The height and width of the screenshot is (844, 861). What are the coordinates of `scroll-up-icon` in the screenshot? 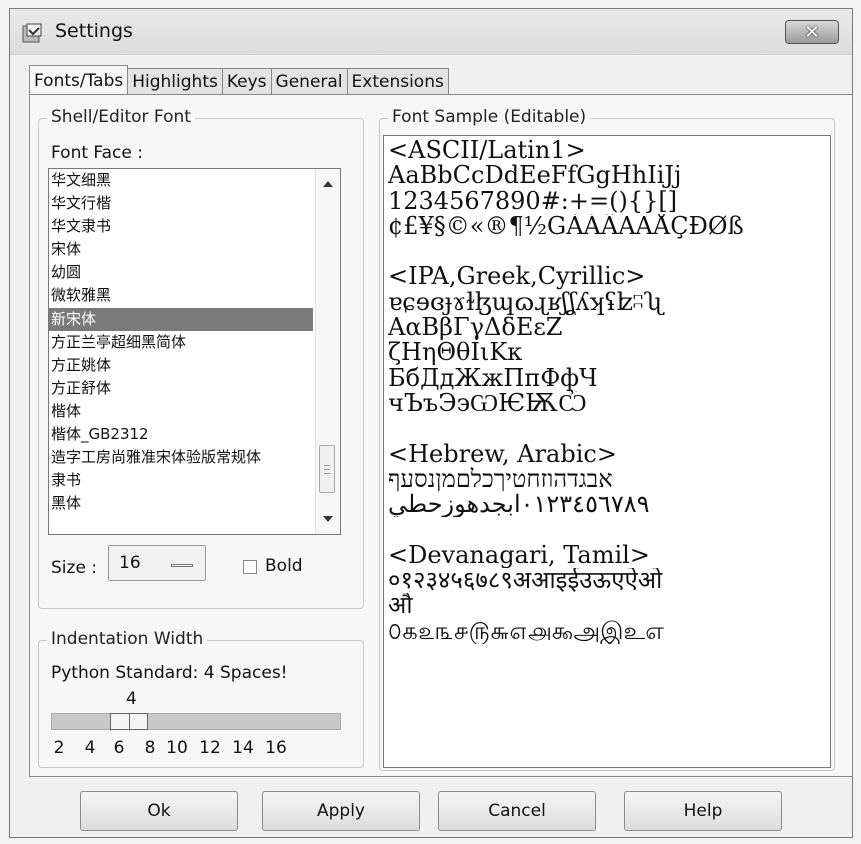 It's located at (328, 184).